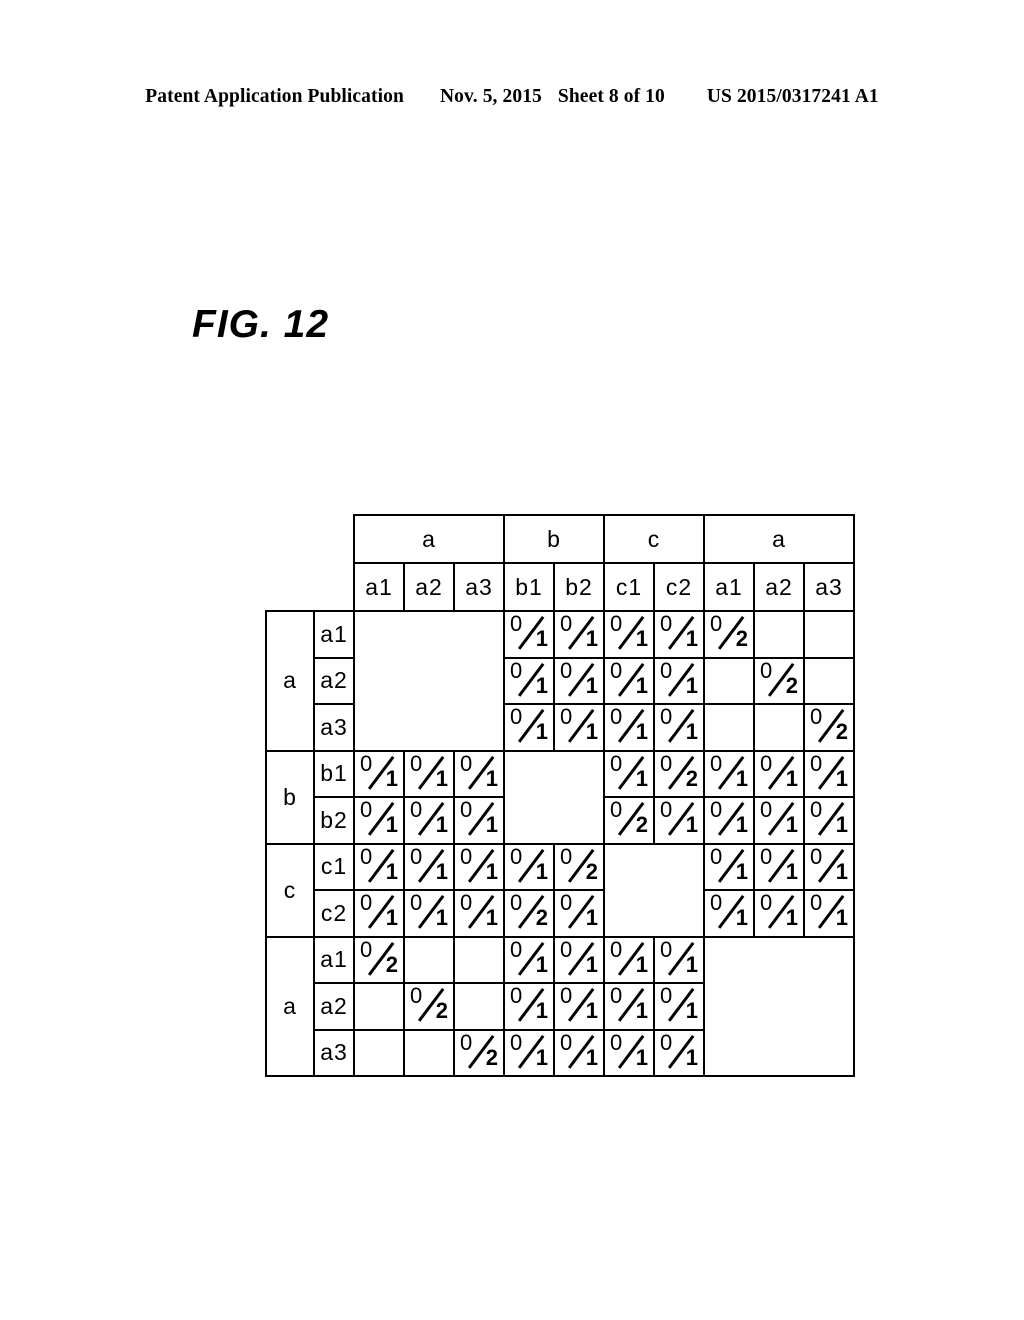 This screenshot has height=1320, width=1024. I want to click on row-header-b1-3: b1, so click(334, 773).